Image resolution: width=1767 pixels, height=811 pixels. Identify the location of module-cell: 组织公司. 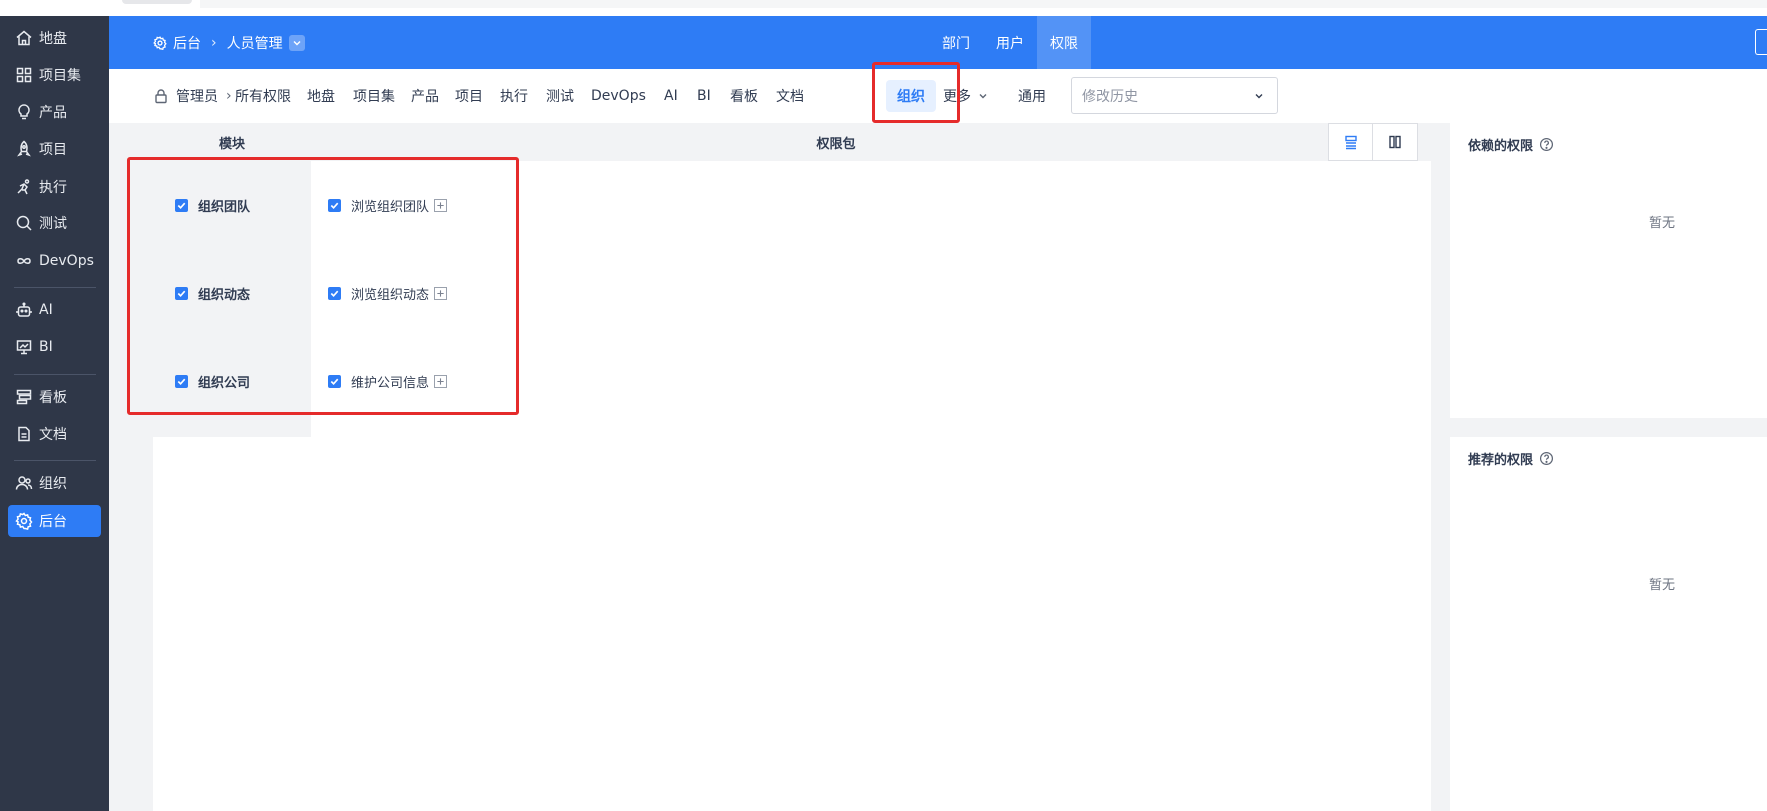
(212, 381).